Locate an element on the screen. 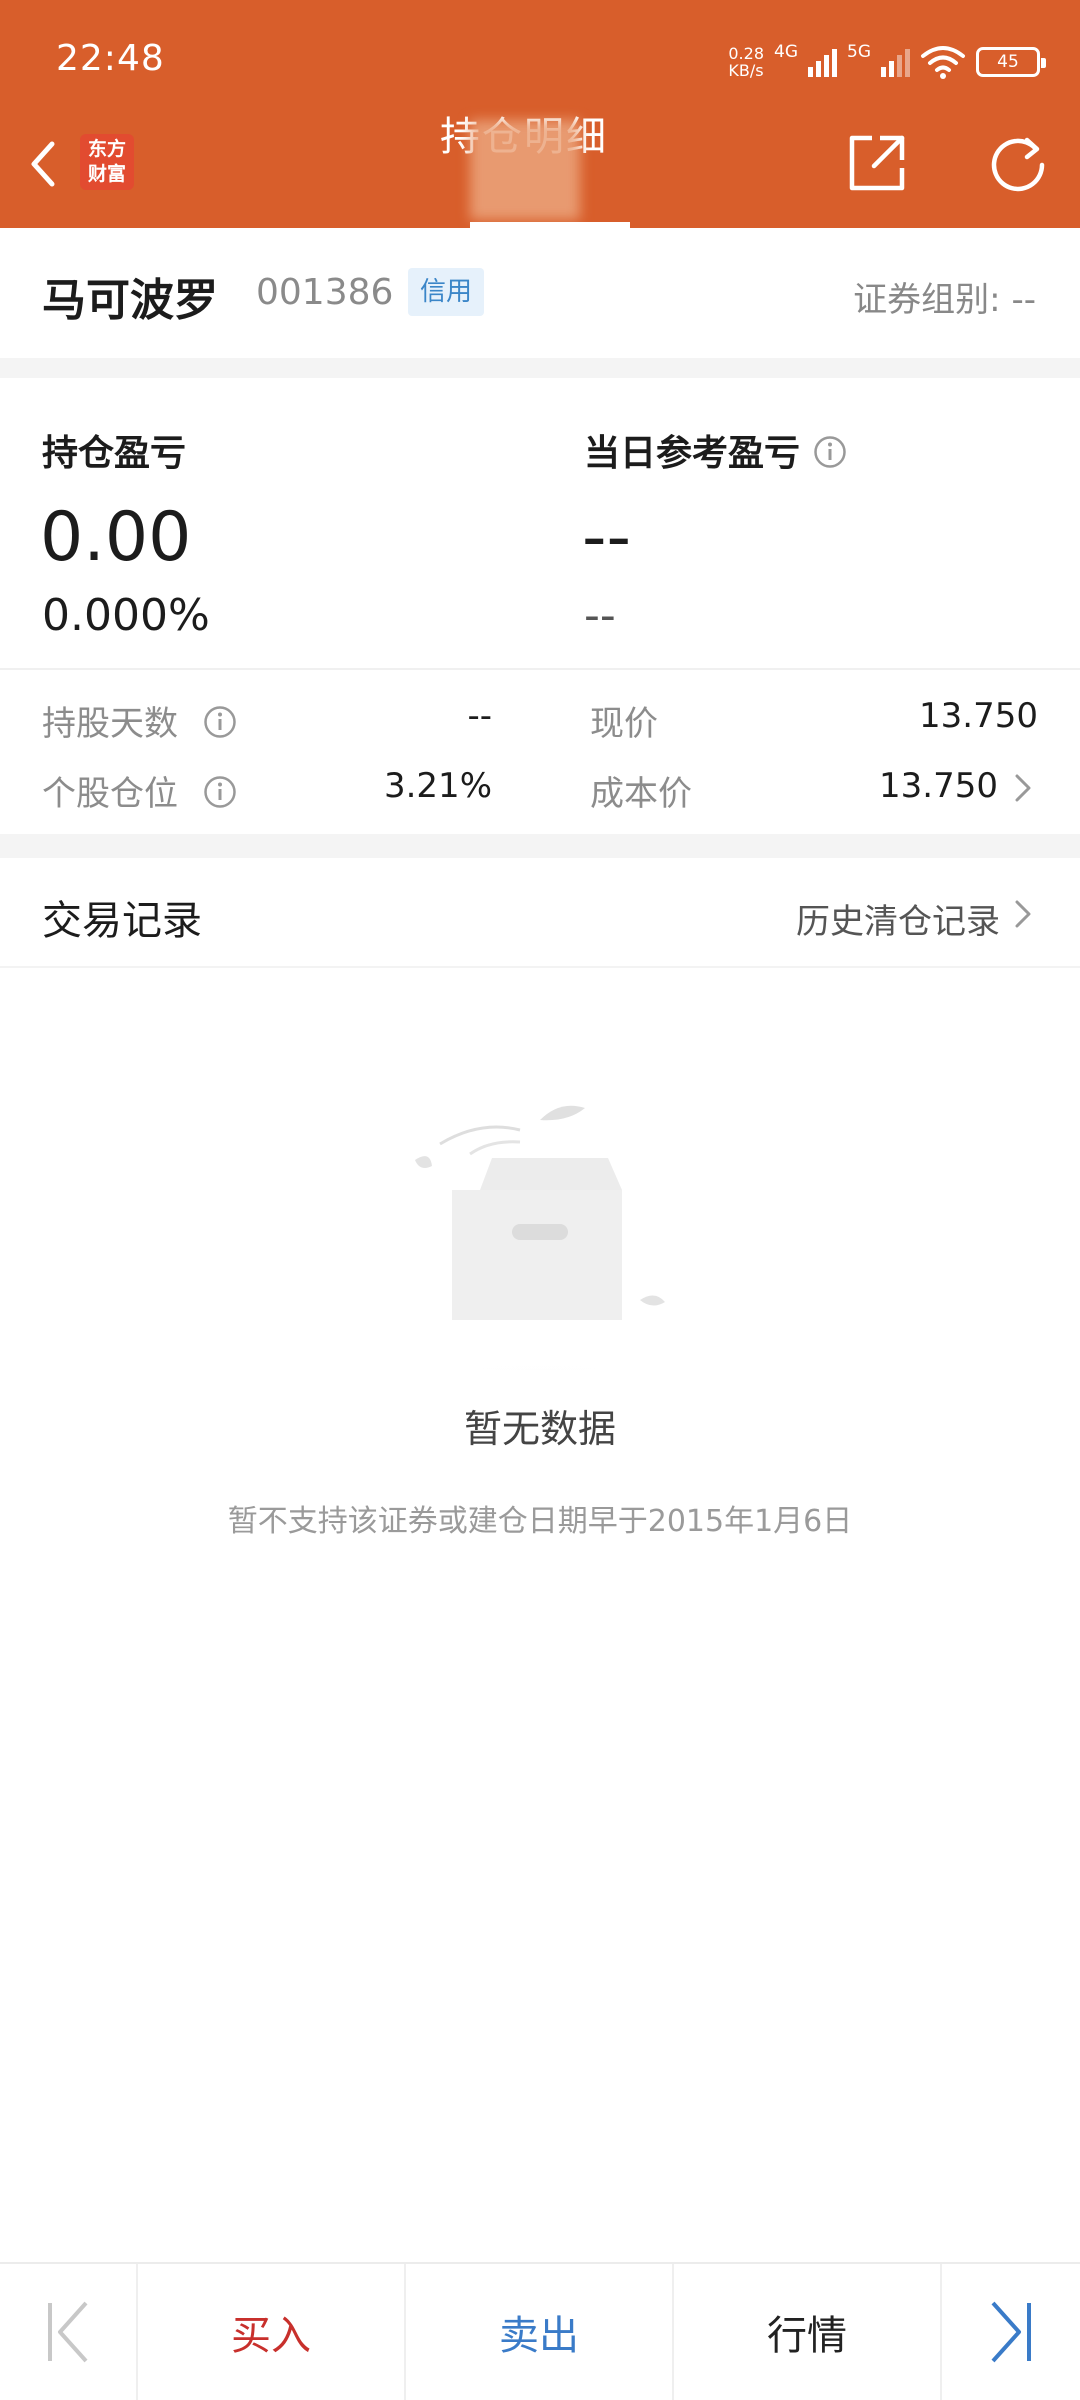  stock-name: 马可波罗 is located at coordinates (130, 300).